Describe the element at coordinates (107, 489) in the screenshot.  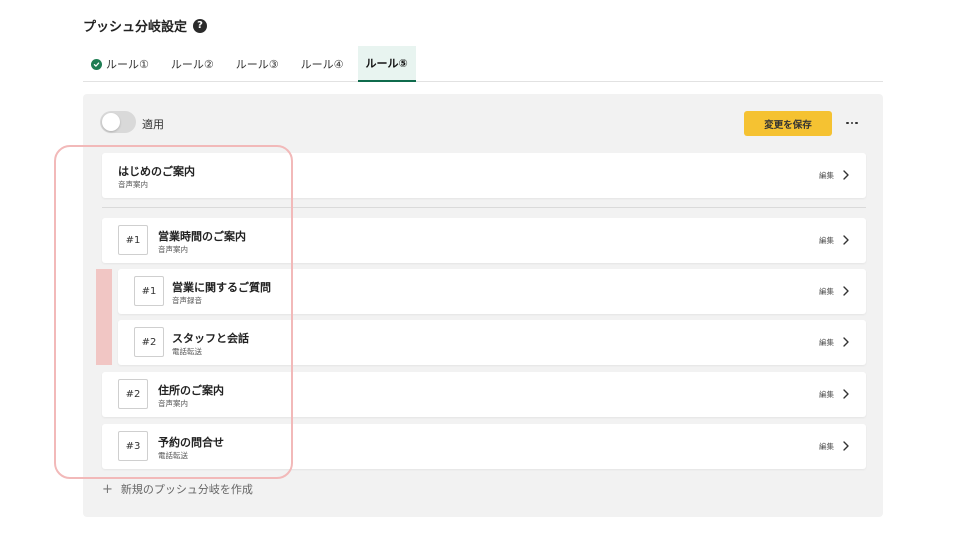
I see `plus-icon: +` at that location.